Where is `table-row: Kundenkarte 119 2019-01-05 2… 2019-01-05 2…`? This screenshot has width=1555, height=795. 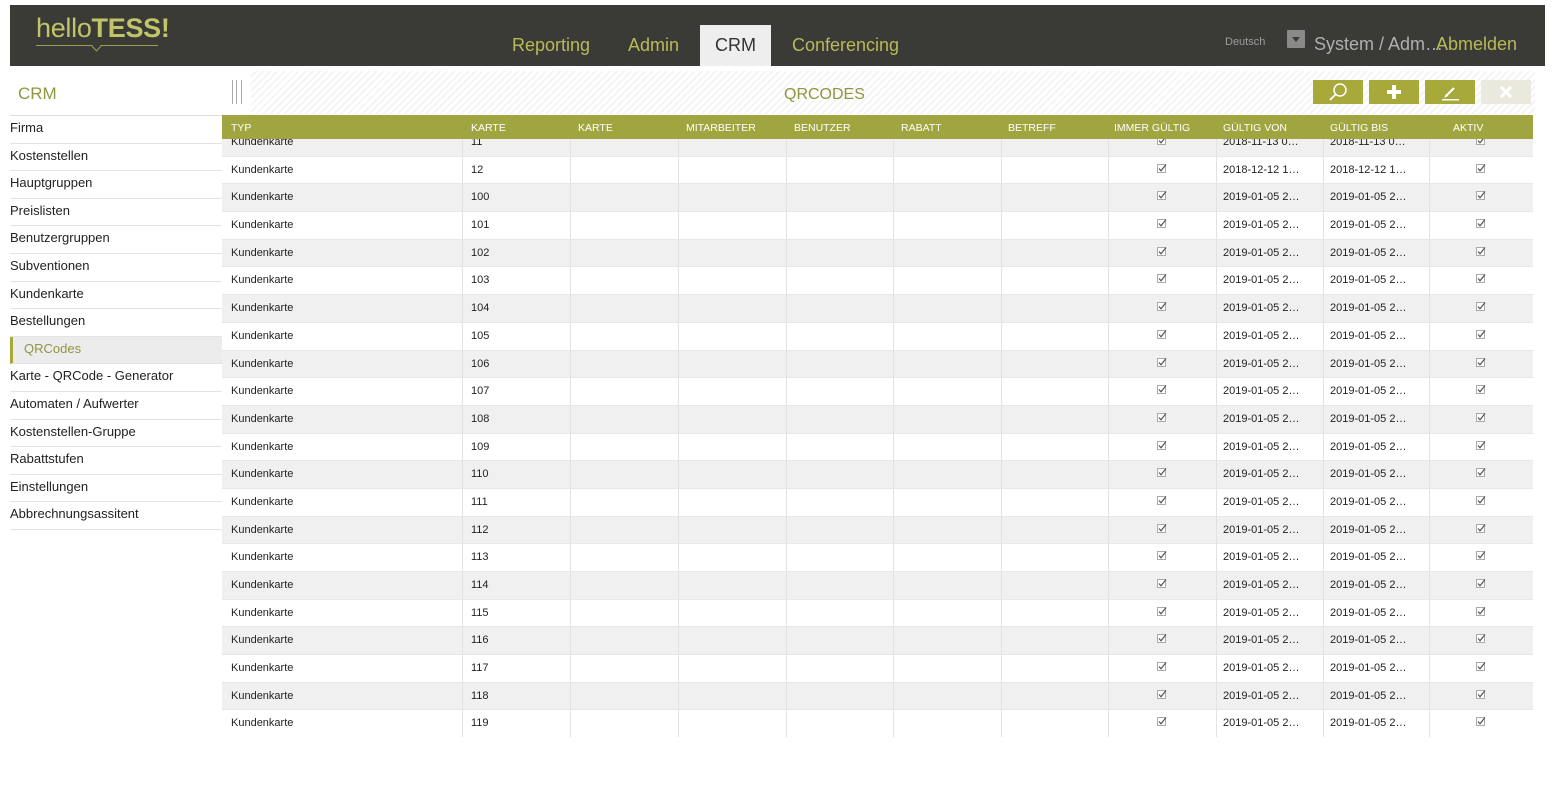 table-row: Kundenkarte 119 2019-01-05 2… 2019-01-05 2… is located at coordinates (877, 723).